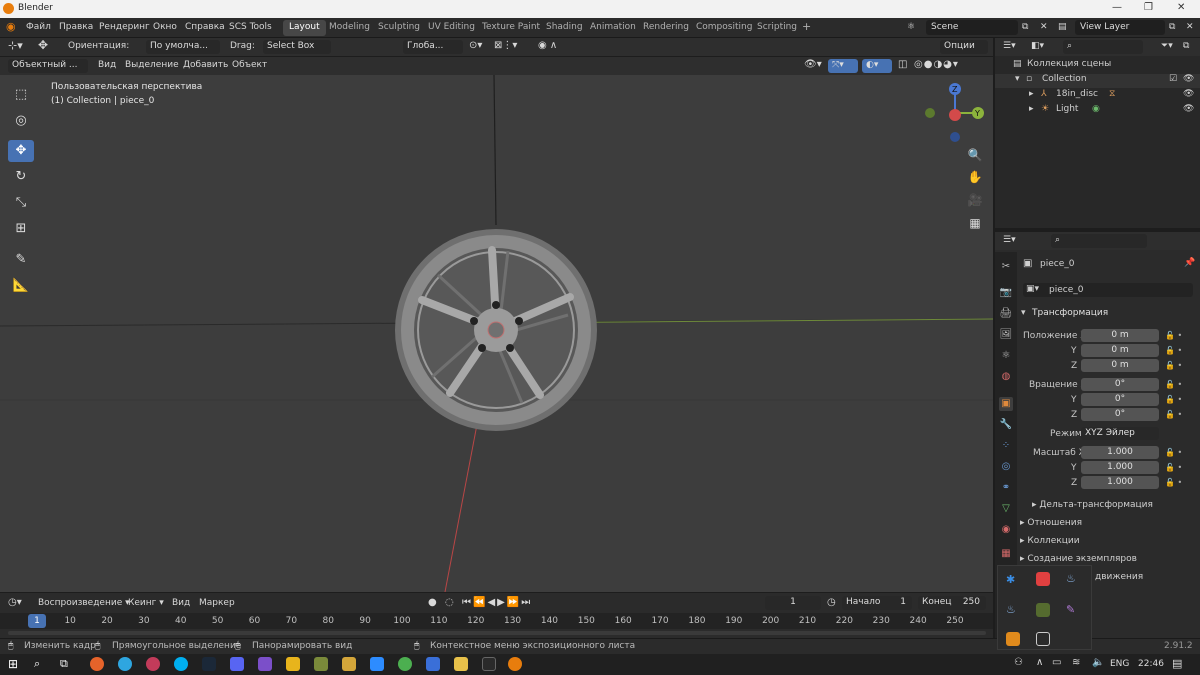 The width and height of the screenshot is (1200, 675). Describe the element at coordinates (205, 27) in the screenshot. I see `menu-help: Справка` at that location.